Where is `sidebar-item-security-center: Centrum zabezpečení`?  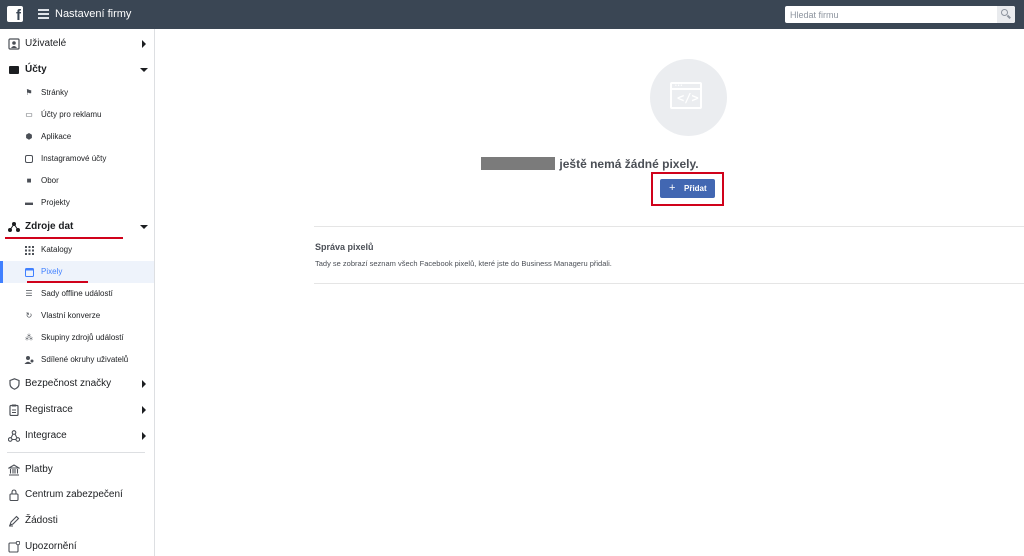 sidebar-item-security-center: Centrum zabezpečení is located at coordinates (77, 495).